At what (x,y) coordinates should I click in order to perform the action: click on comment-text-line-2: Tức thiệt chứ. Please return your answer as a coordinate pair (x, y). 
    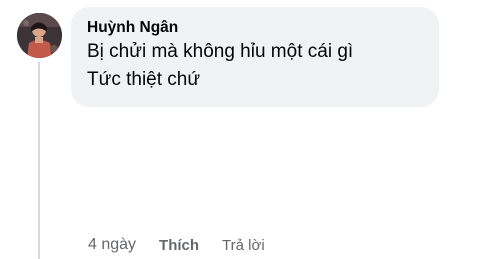
    Looking at the image, I should click on (144, 79).